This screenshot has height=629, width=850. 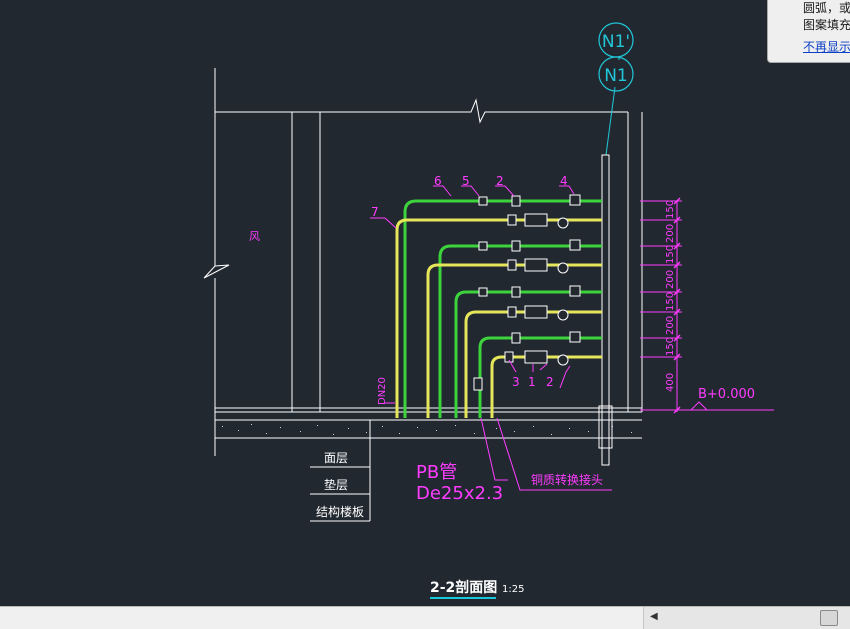 I want to click on riser-bubble-top-label: N1', so click(x=616, y=42).